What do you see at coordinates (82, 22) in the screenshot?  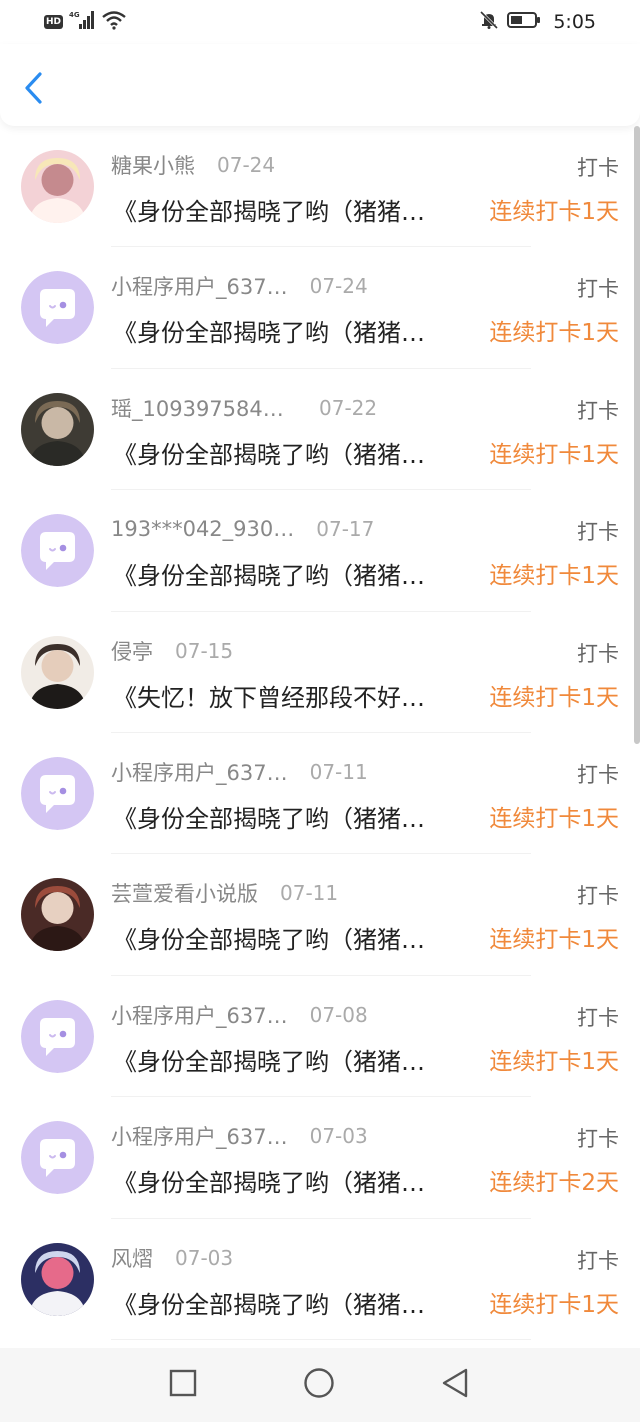 I see `signal-icon: 4G` at bounding box center [82, 22].